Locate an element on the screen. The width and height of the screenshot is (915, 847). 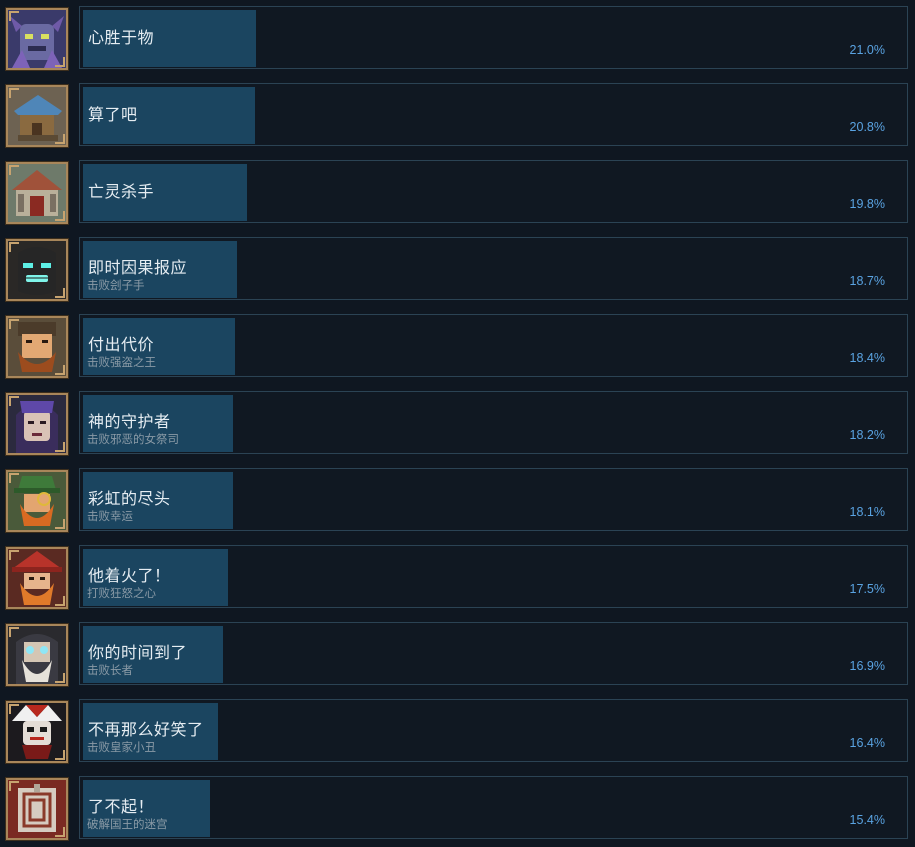
achievement-row: 亡灵杀手 19.8% is located at coordinates (457, 192).